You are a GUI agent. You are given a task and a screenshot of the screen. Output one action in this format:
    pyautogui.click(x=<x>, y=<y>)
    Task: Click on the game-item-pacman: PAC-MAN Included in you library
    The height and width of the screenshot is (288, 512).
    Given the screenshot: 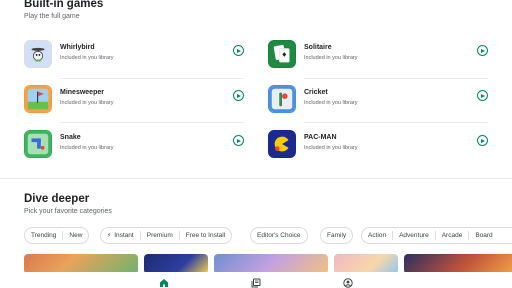 What is the action you would take?
    pyautogui.click(x=378, y=148)
    